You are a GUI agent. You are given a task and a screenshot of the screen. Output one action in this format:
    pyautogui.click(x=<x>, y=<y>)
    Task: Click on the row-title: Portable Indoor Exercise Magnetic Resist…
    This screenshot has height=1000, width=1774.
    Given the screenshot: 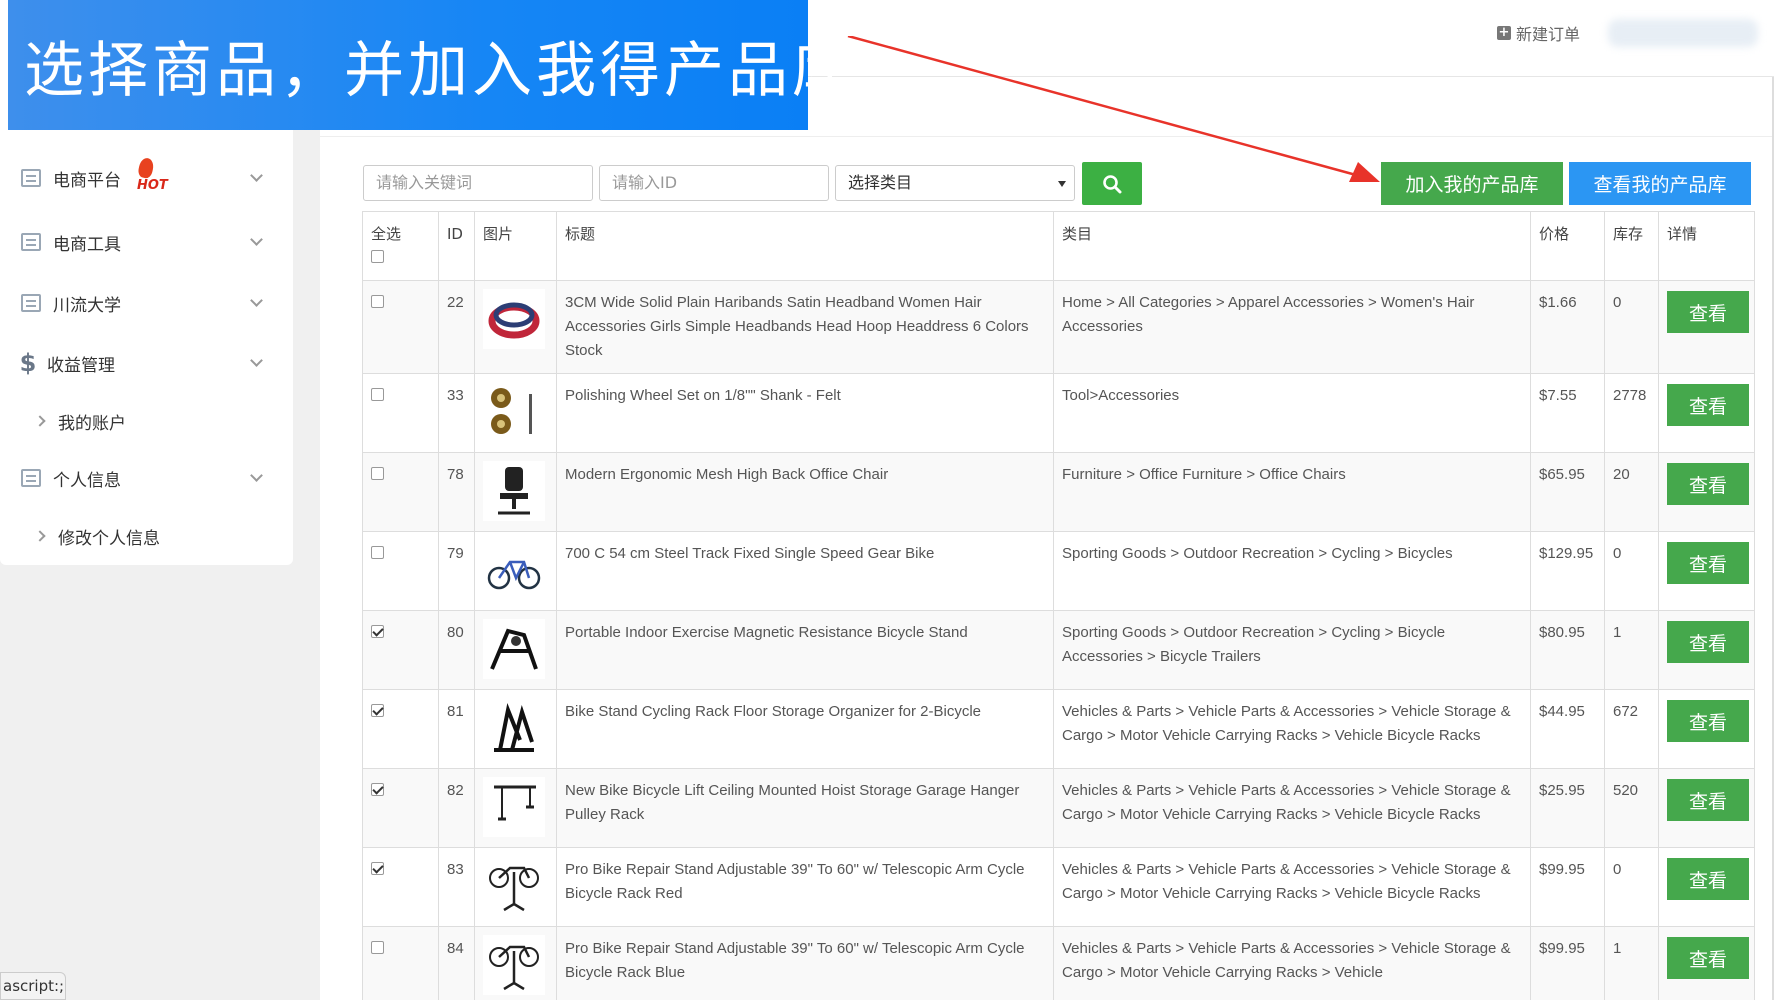 What is the action you would take?
    pyautogui.click(x=805, y=650)
    